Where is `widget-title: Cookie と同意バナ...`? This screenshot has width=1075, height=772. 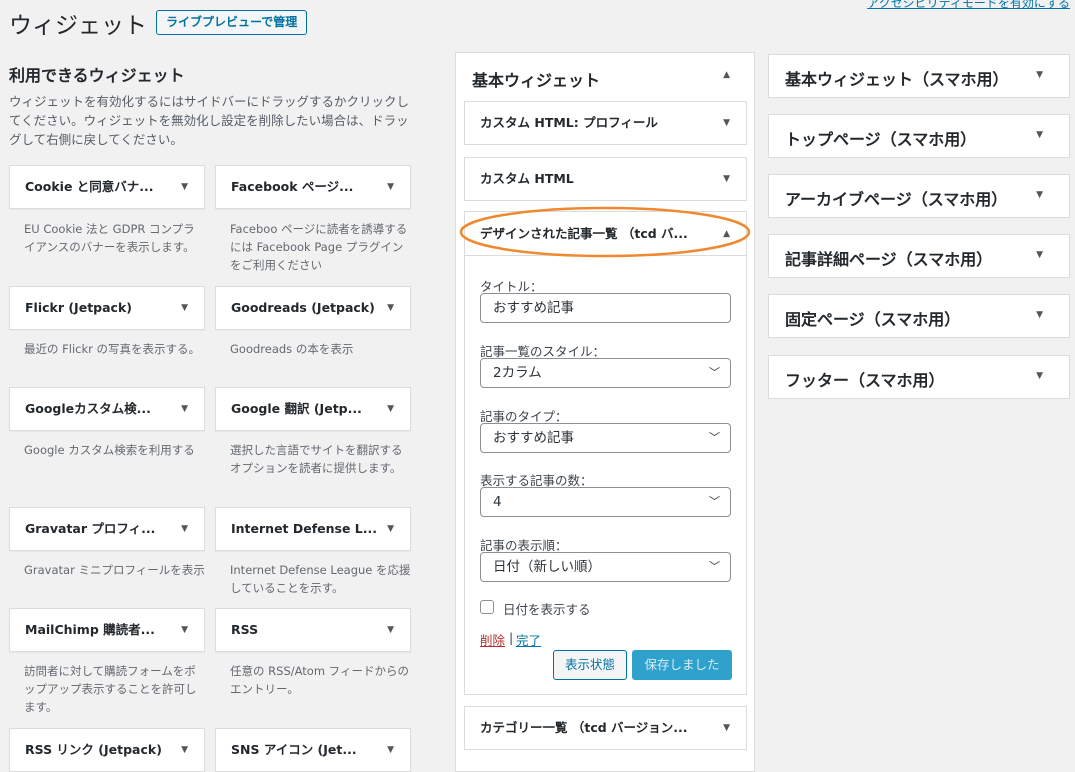 widget-title: Cookie と同意バナ... is located at coordinates (89, 186).